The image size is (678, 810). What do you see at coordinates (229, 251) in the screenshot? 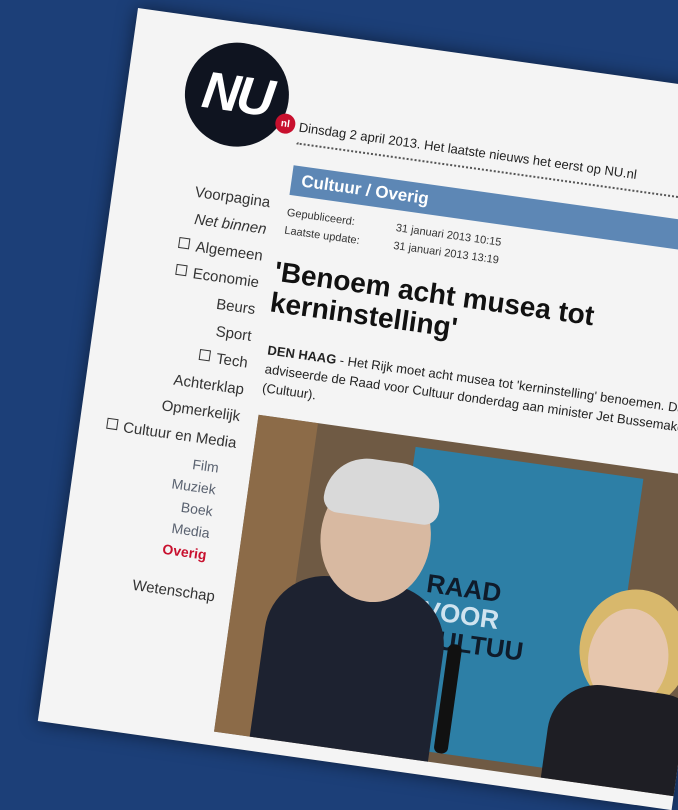
I see `nav-item-label: Algemeen` at bounding box center [229, 251].